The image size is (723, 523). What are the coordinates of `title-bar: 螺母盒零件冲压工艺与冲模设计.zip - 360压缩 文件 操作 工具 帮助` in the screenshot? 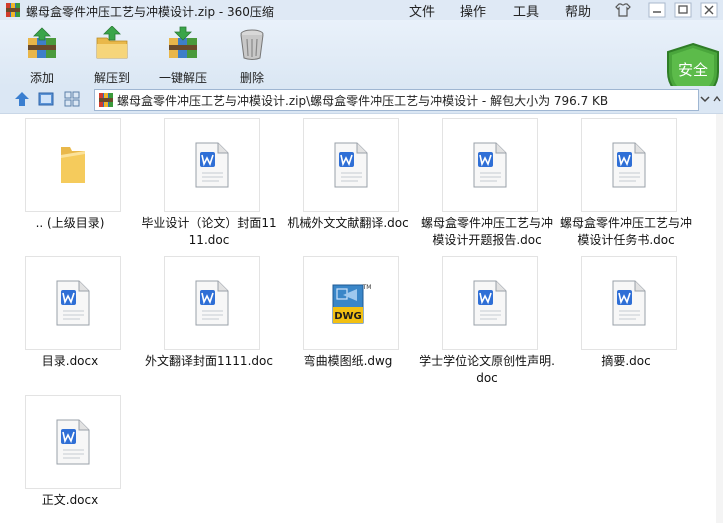 It's located at (361, 10).